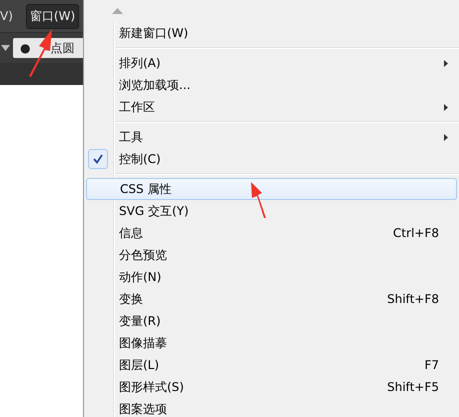  I want to click on shape-dropdown: ● 点圆, so click(48, 48).